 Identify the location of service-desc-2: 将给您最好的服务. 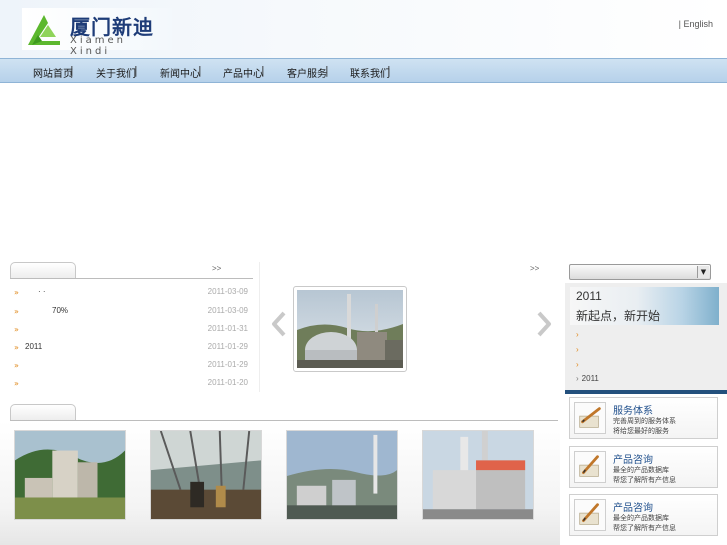
(641, 431).